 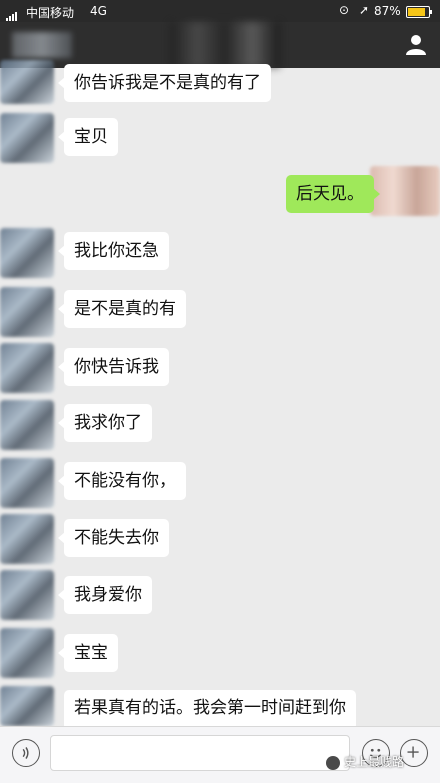 I want to click on message-bubble: 你快告诉我, so click(x=113, y=367).